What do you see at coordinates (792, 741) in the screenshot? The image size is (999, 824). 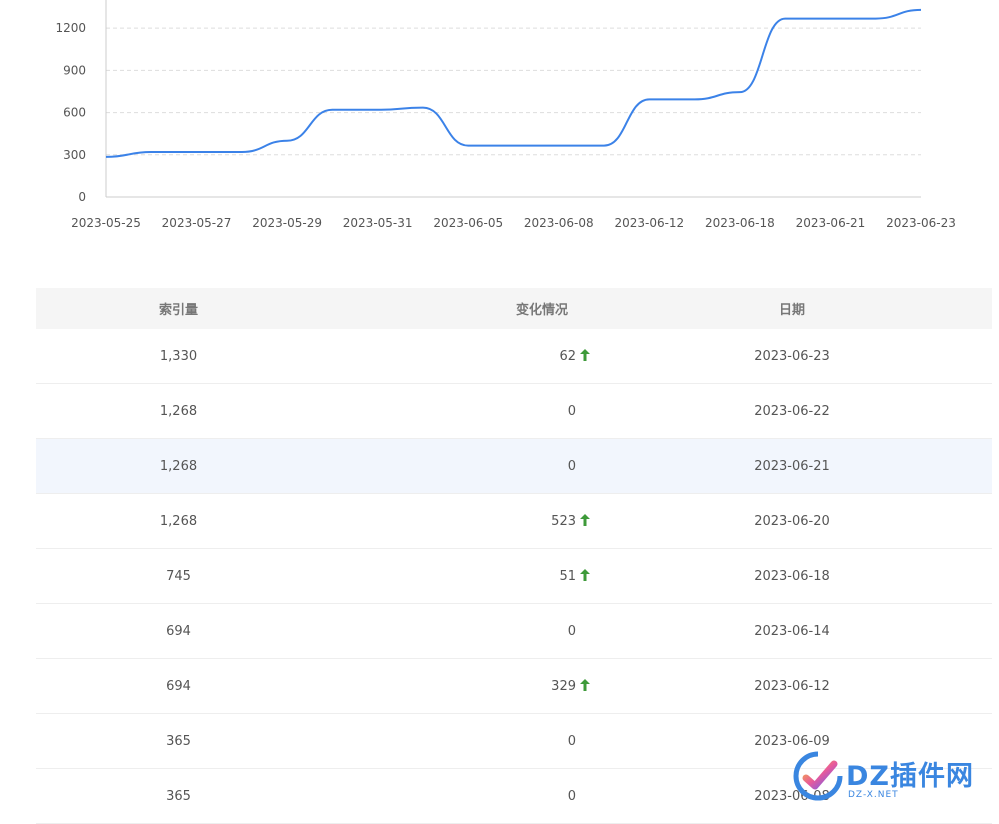 I see `cell-date: 2023-06-09` at bounding box center [792, 741].